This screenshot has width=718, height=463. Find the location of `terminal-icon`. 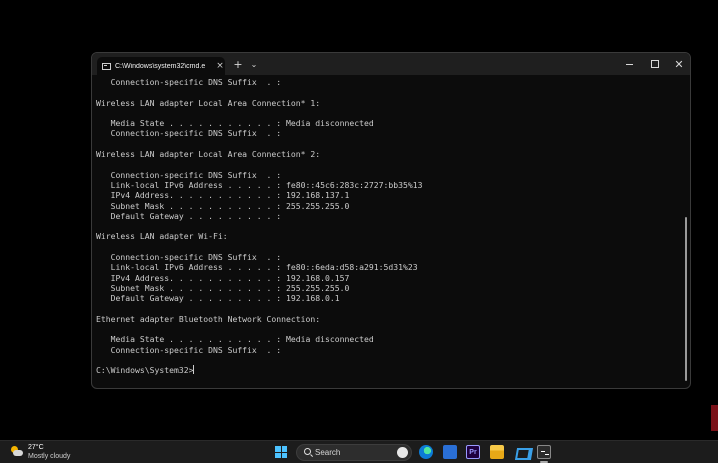

terminal-icon is located at coordinates (544, 452).